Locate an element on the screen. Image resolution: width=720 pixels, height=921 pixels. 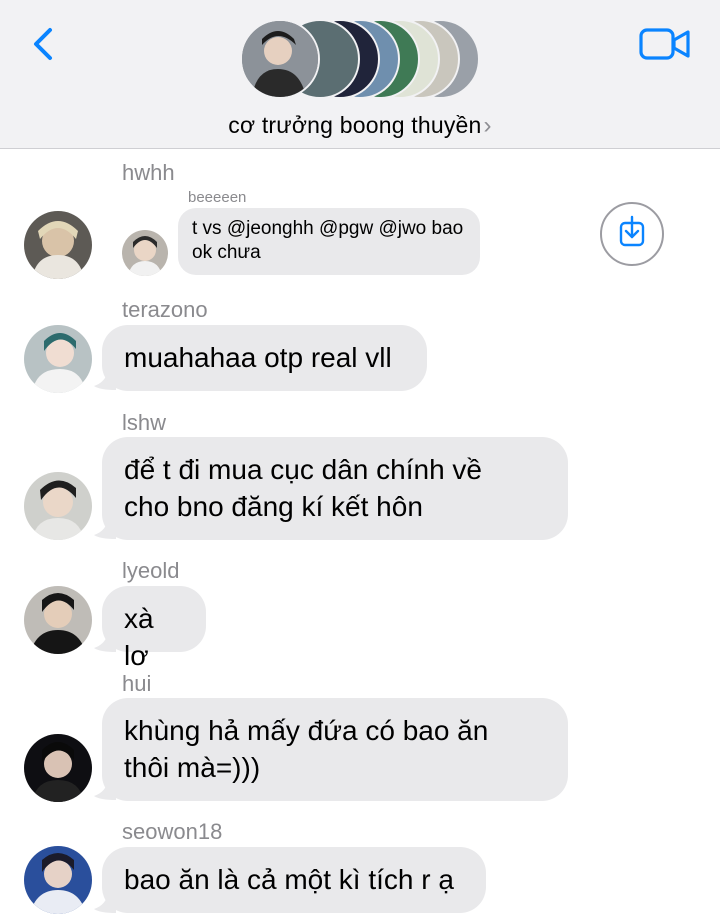
sender-name: terazono is located at coordinates (165, 309).